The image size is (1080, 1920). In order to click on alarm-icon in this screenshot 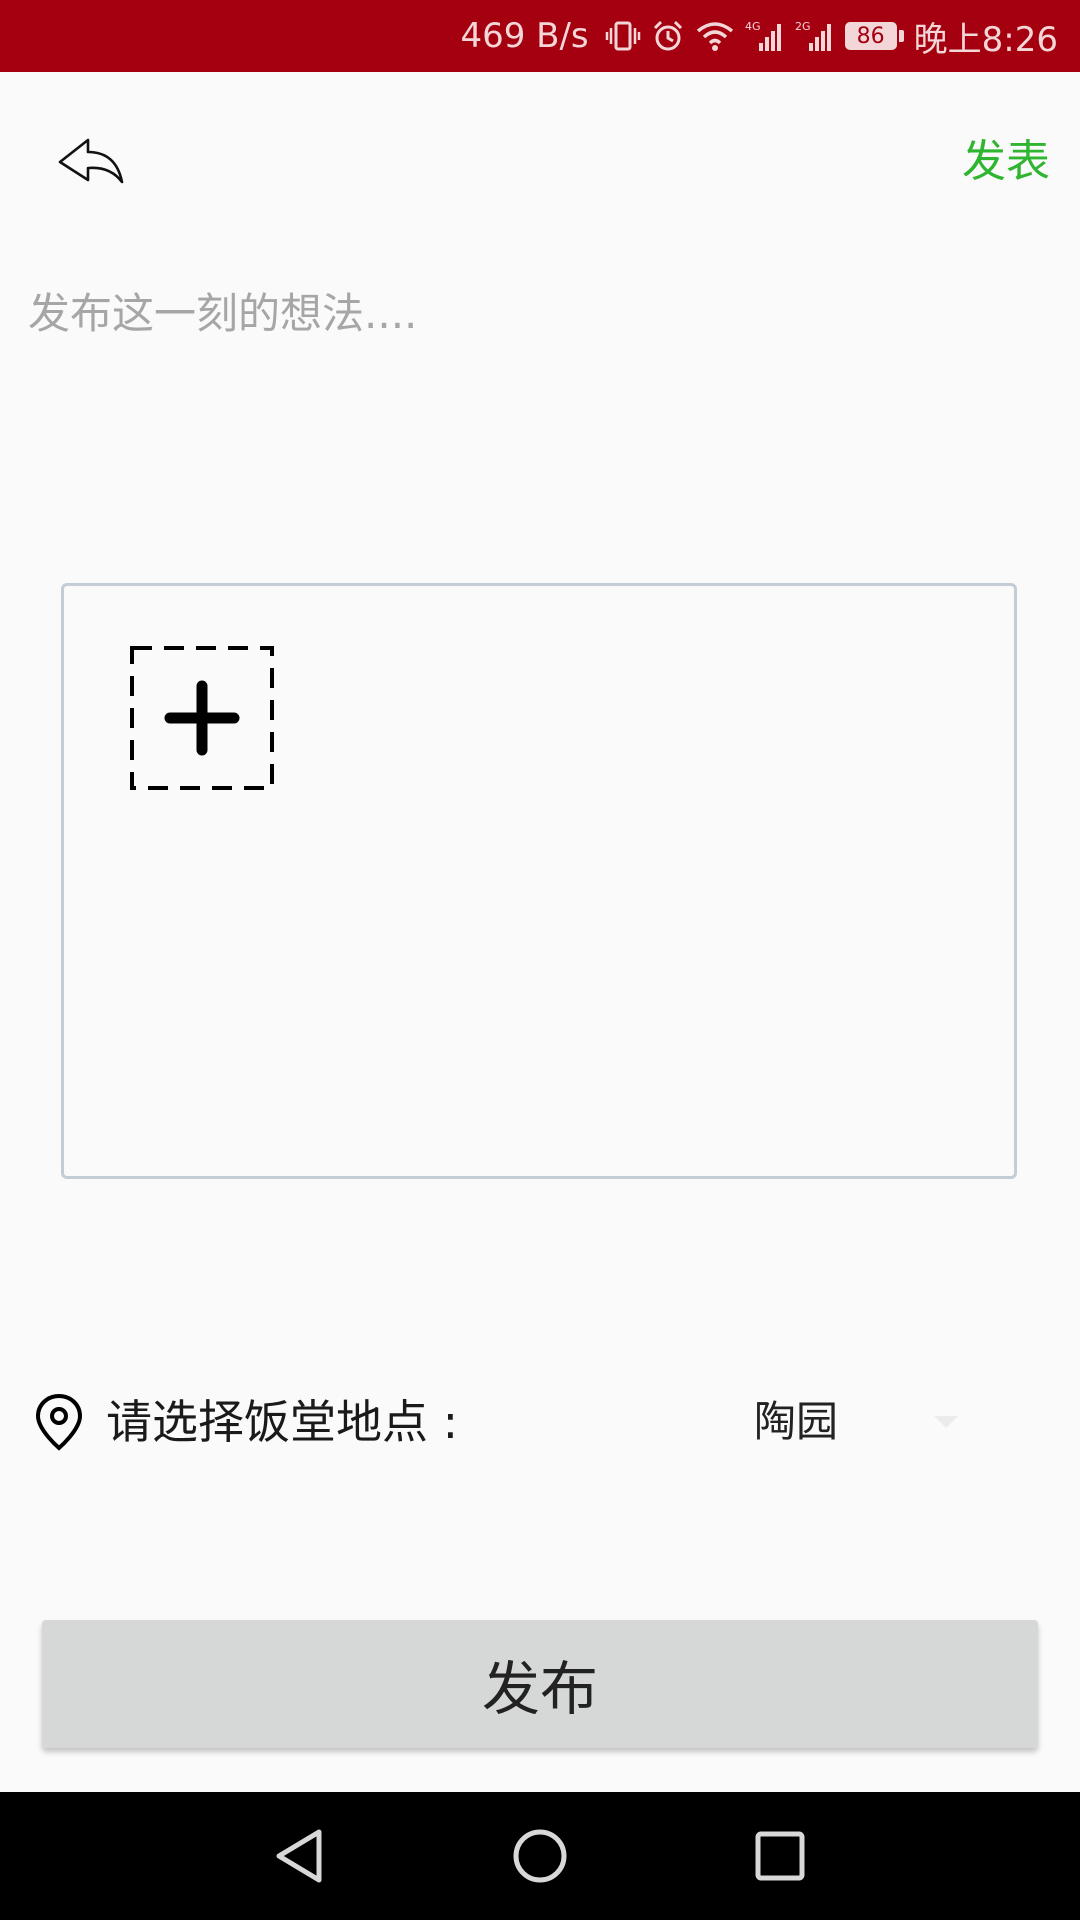, I will do `click(667, 35)`.